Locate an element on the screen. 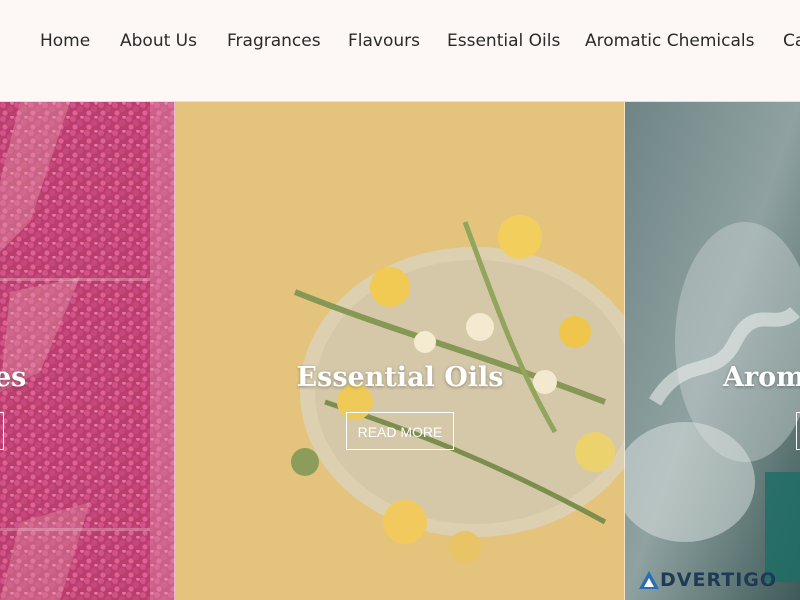  nav-about-us: About Us is located at coordinates (158, 41).